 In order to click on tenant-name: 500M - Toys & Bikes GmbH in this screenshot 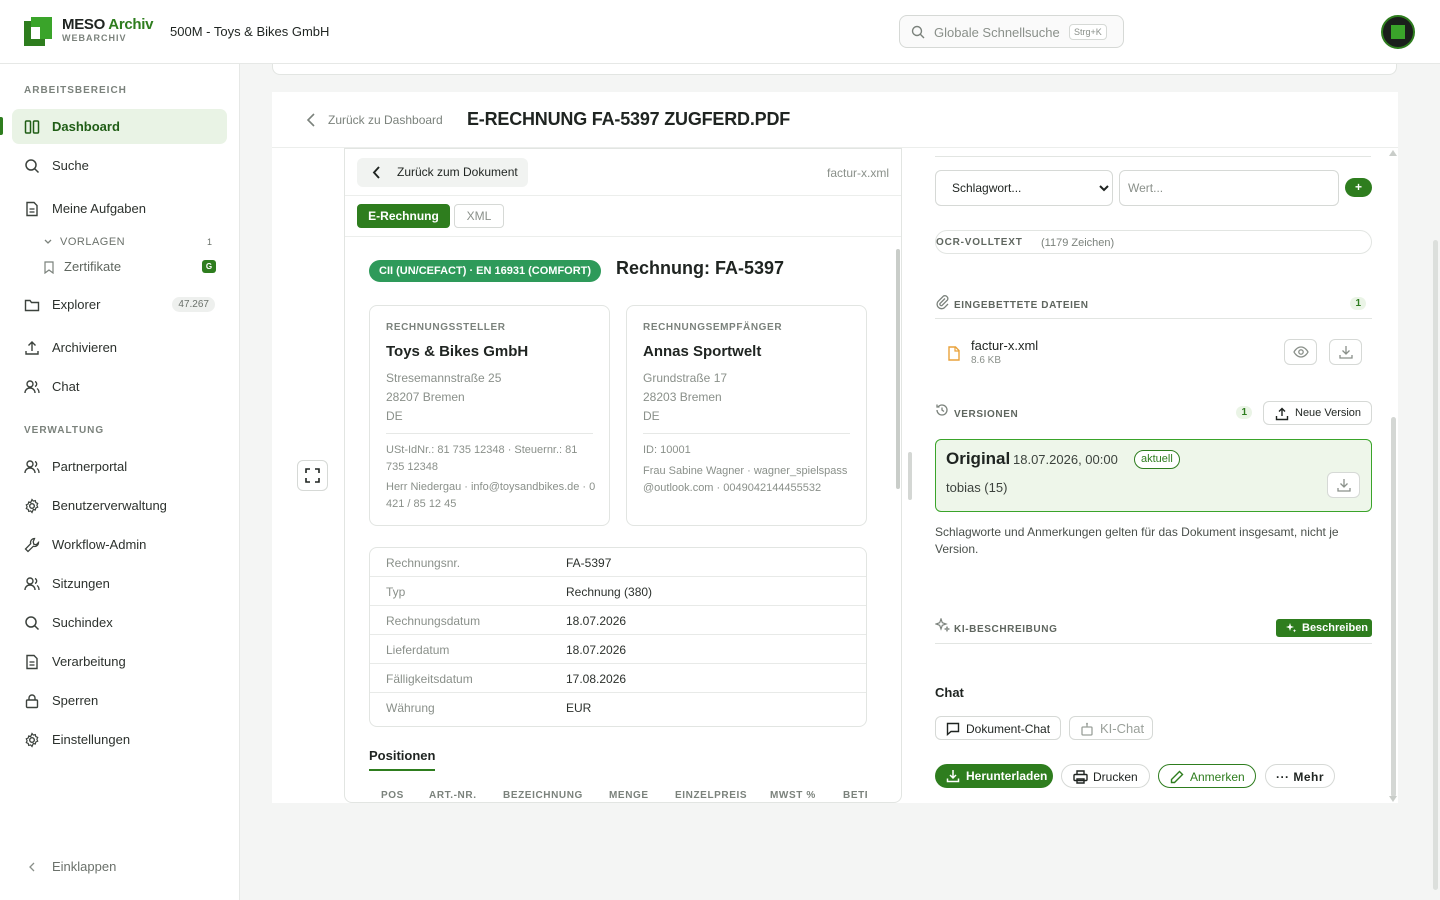, I will do `click(249, 31)`.